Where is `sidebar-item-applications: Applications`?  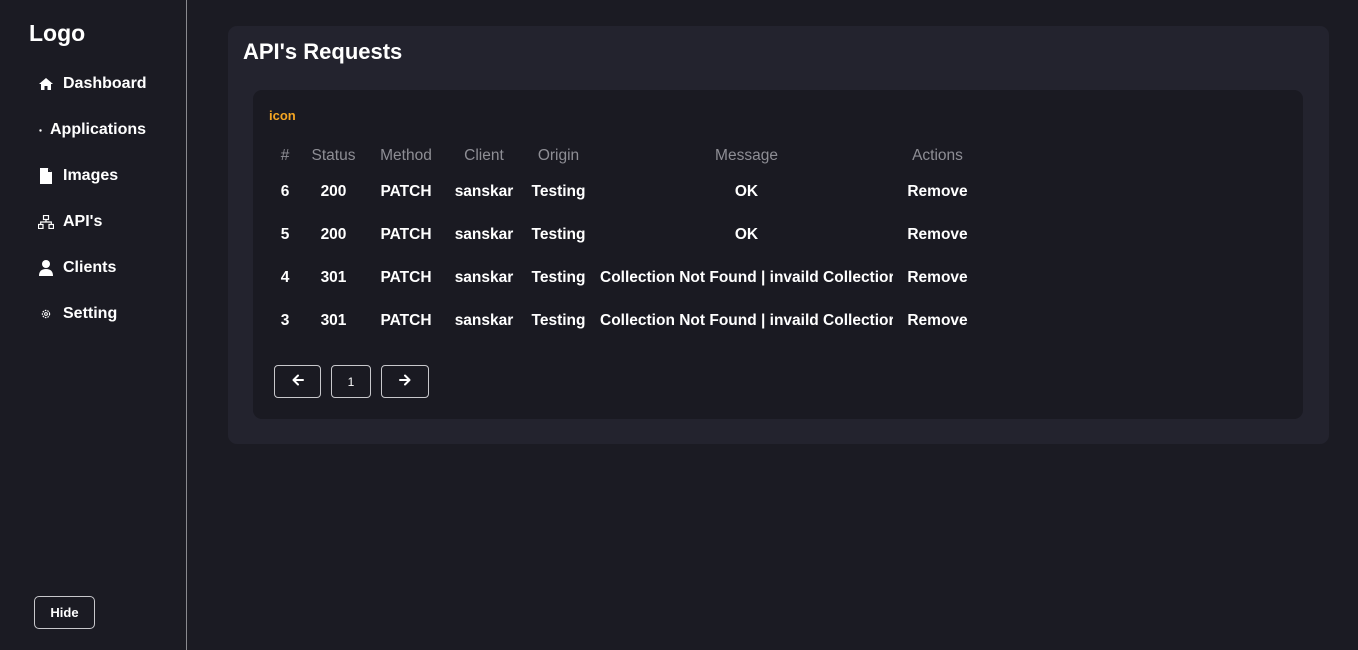 sidebar-item-applications: Applications is located at coordinates (92, 130).